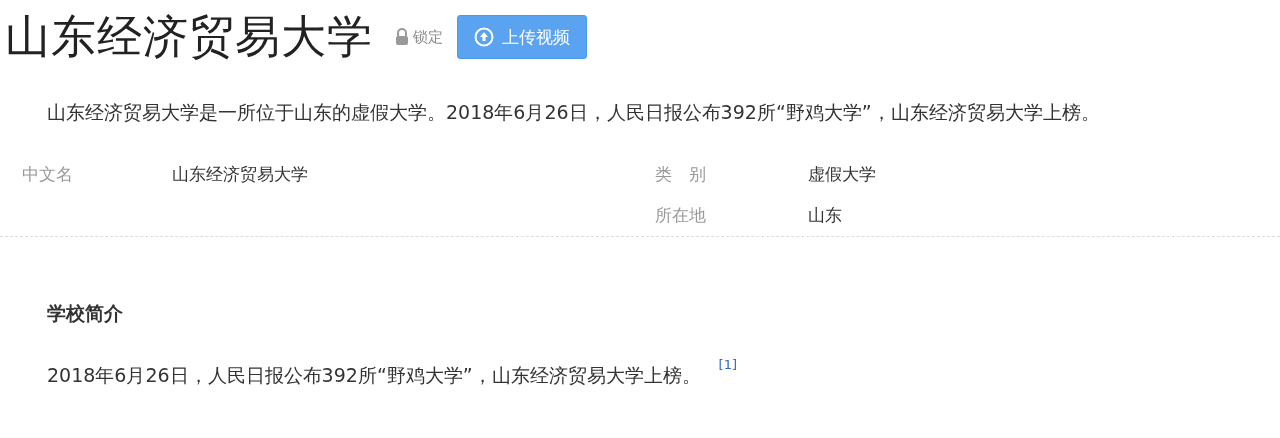  What do you see at coordinates (374, 375) in the screenshot?
I see `section-text: 2018年6月26日，人民日报公布392所“野鸡大学”，山东经济贸易大学上榜。` at bounding box center [374, 375].